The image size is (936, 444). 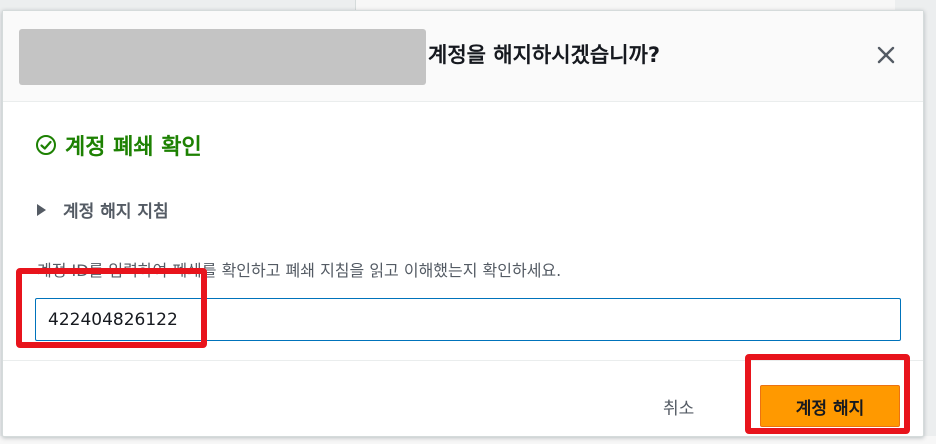 I want to click on confirmation-title: 계정 폐쇄 확인, so click(x=133, y=147).